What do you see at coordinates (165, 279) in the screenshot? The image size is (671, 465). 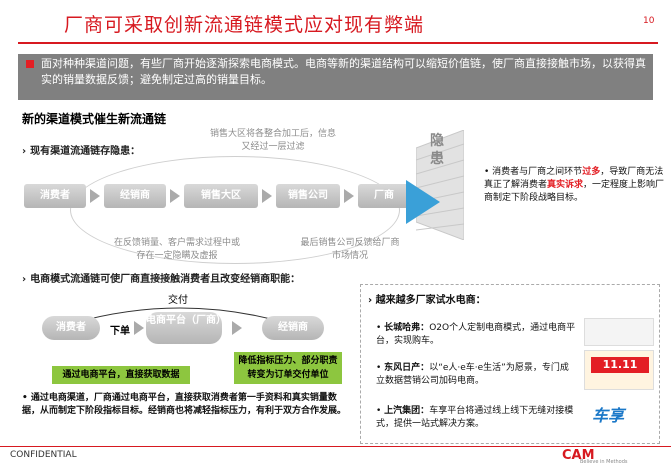 I see `ecommerce-subtitle-text: 电商模式流通链可使厂商直接接触消费者且改变经销商职能：` at bounding box center [165, 279].